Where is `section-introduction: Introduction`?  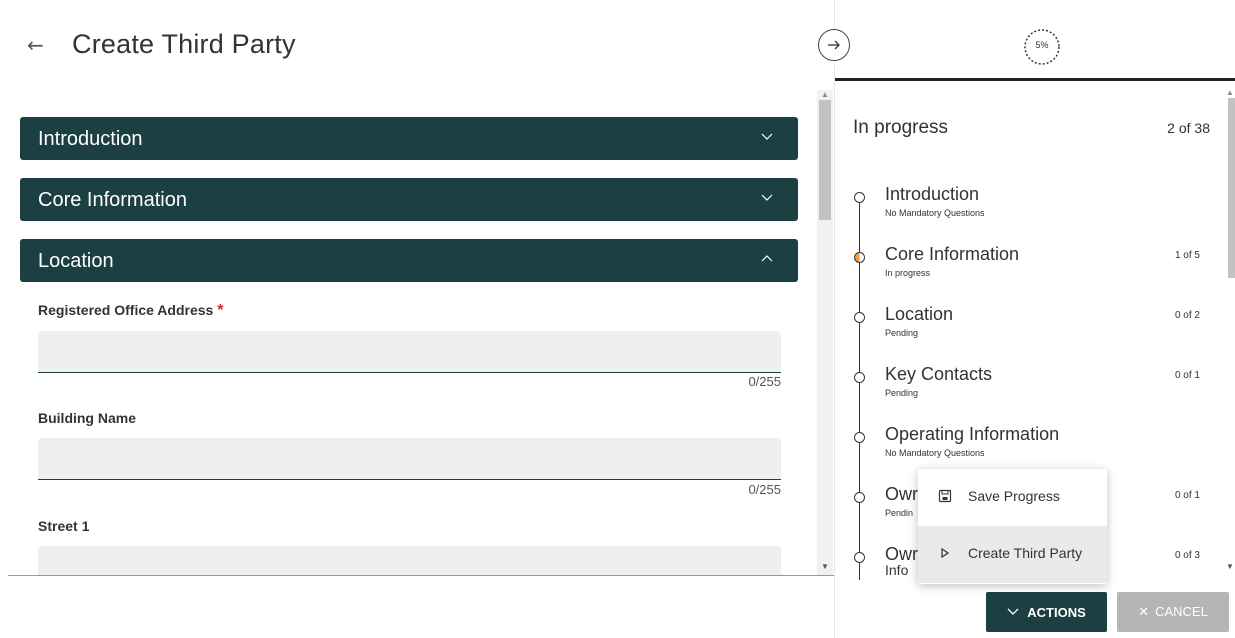
section-introduction: Introduction is located at coordinates (409, 138).